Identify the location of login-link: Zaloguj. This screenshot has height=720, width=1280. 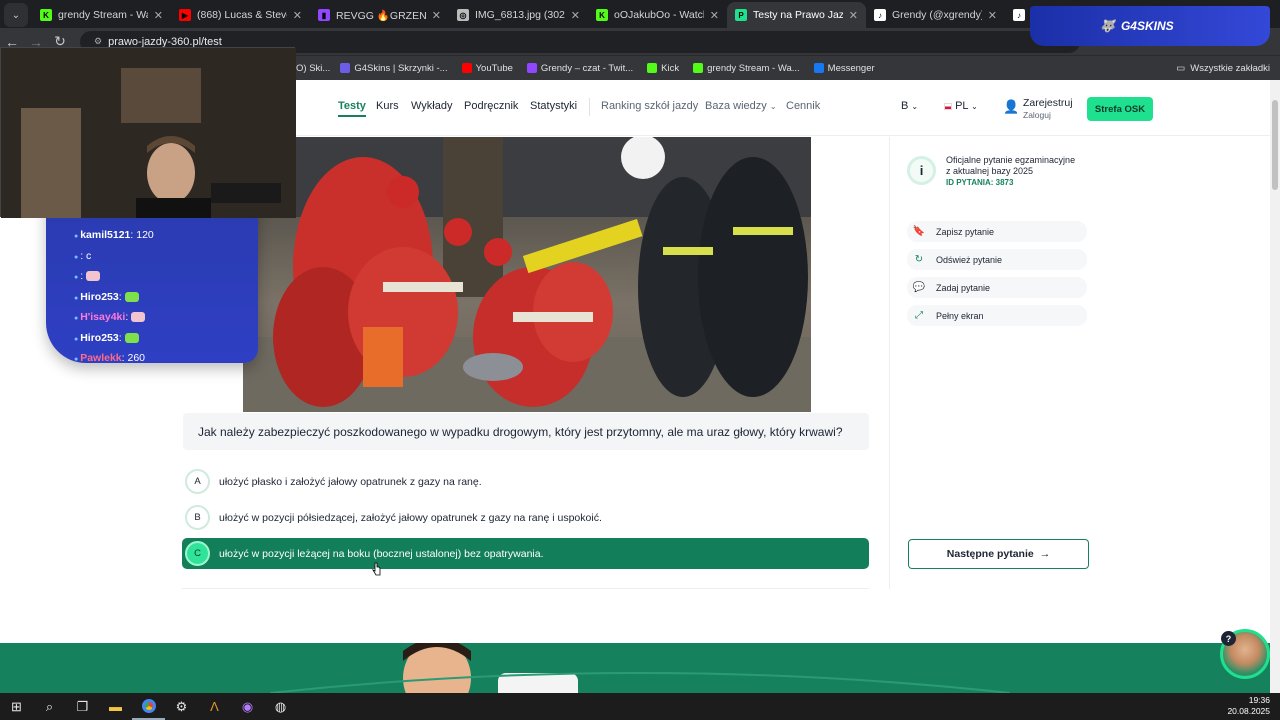
(1037, 115).